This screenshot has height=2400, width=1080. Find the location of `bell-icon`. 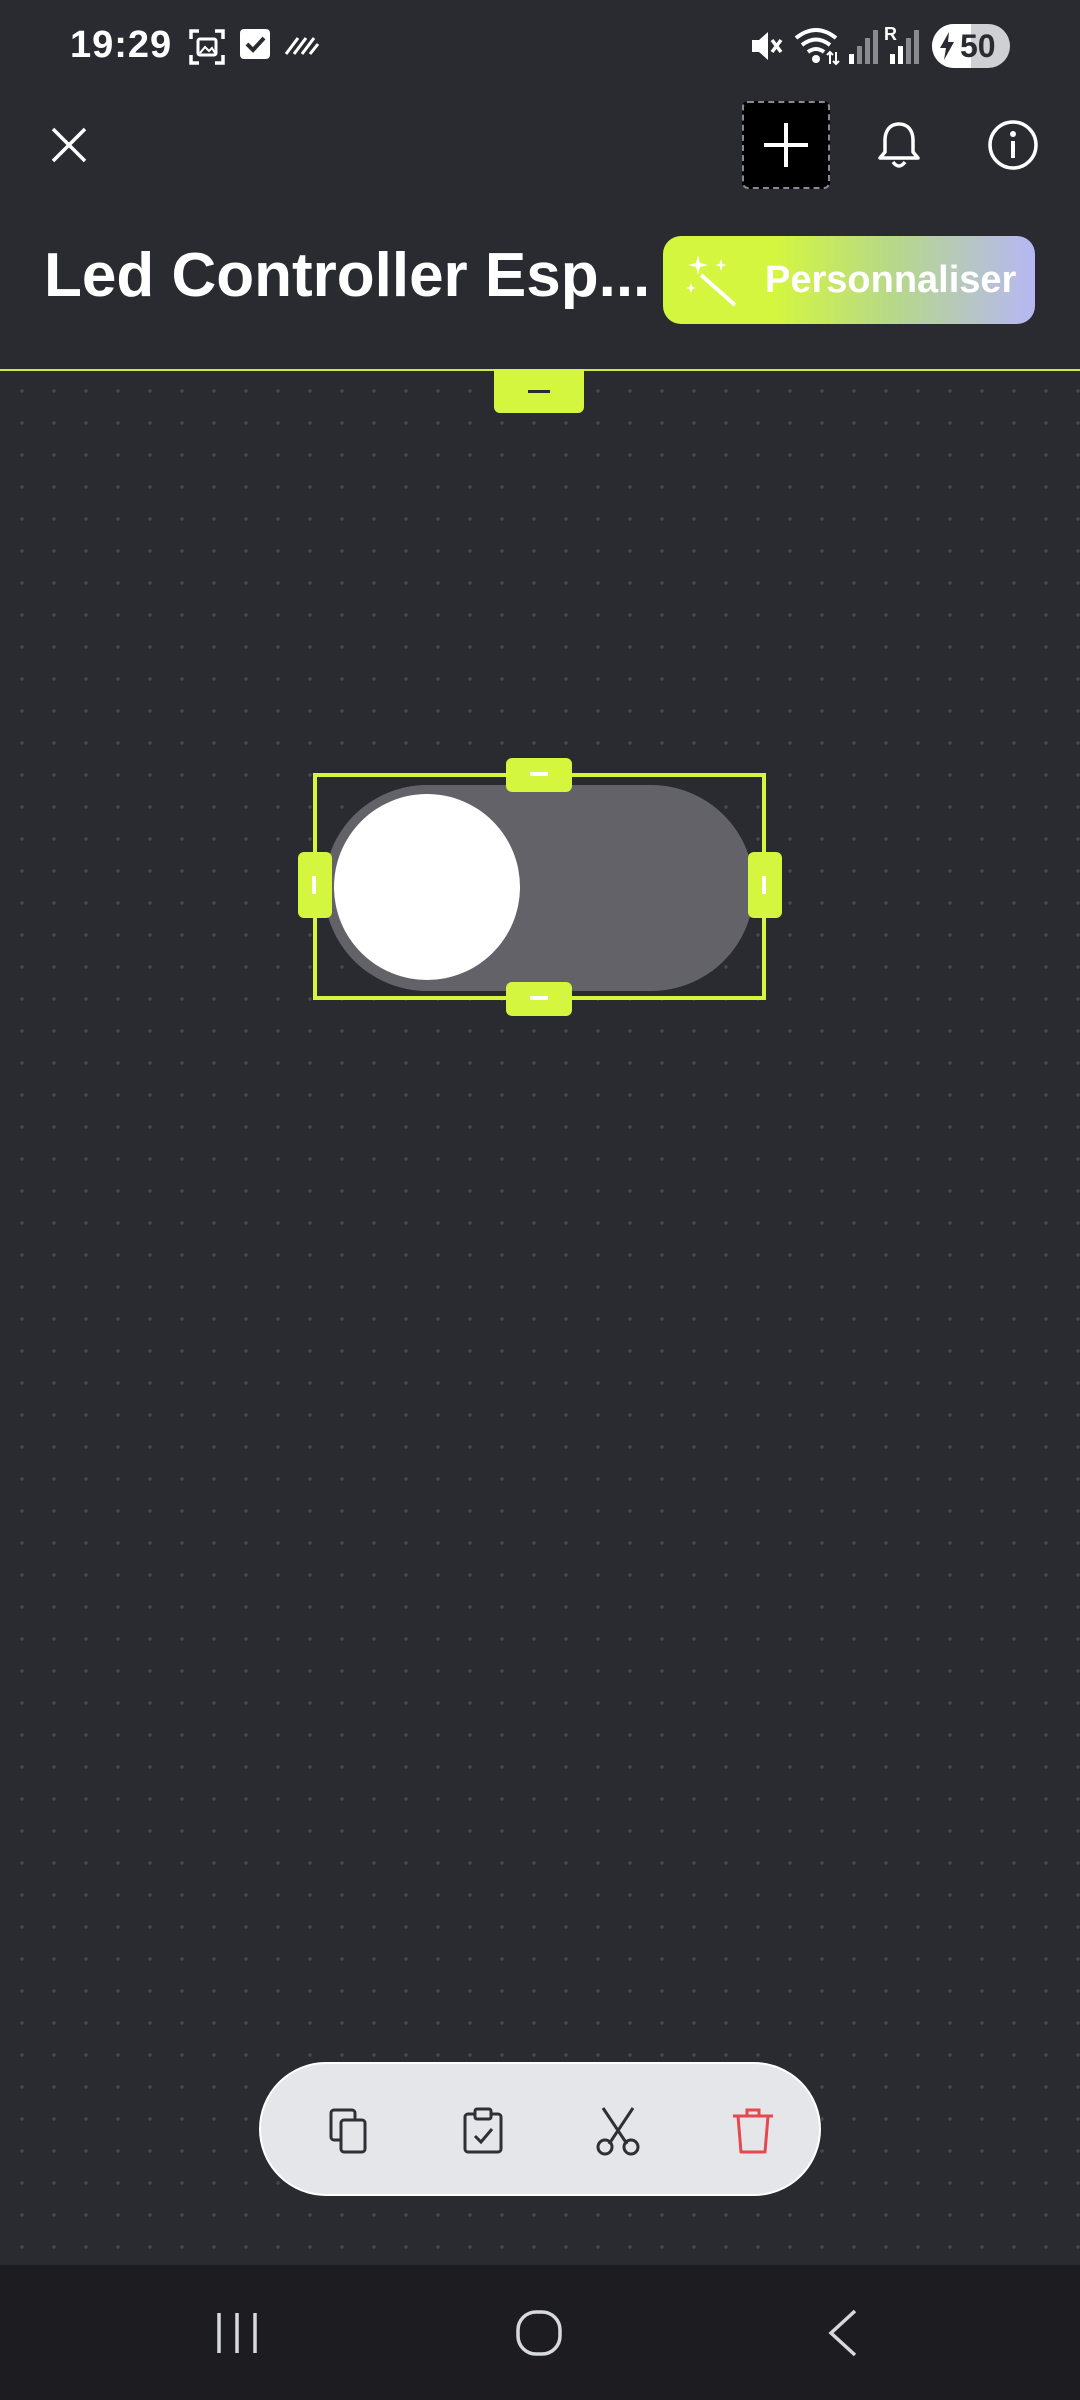

bell-icon is located at coordinates (899, 145).